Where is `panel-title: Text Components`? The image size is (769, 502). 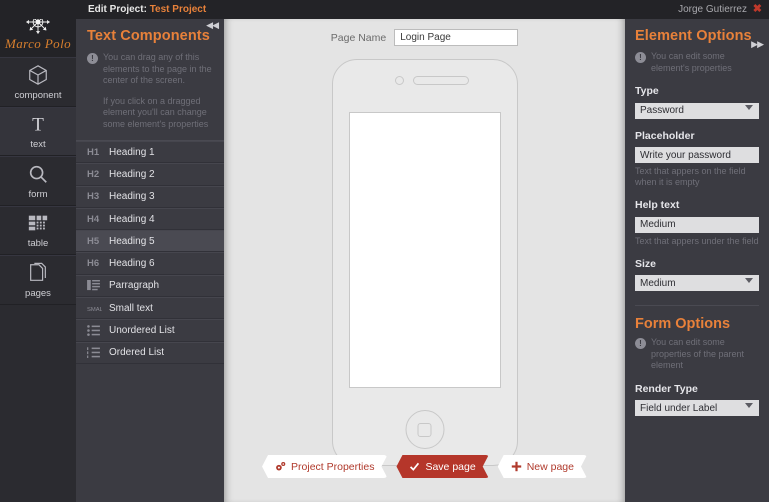
panel-title: Text Components is located at coordinates (148, 36).